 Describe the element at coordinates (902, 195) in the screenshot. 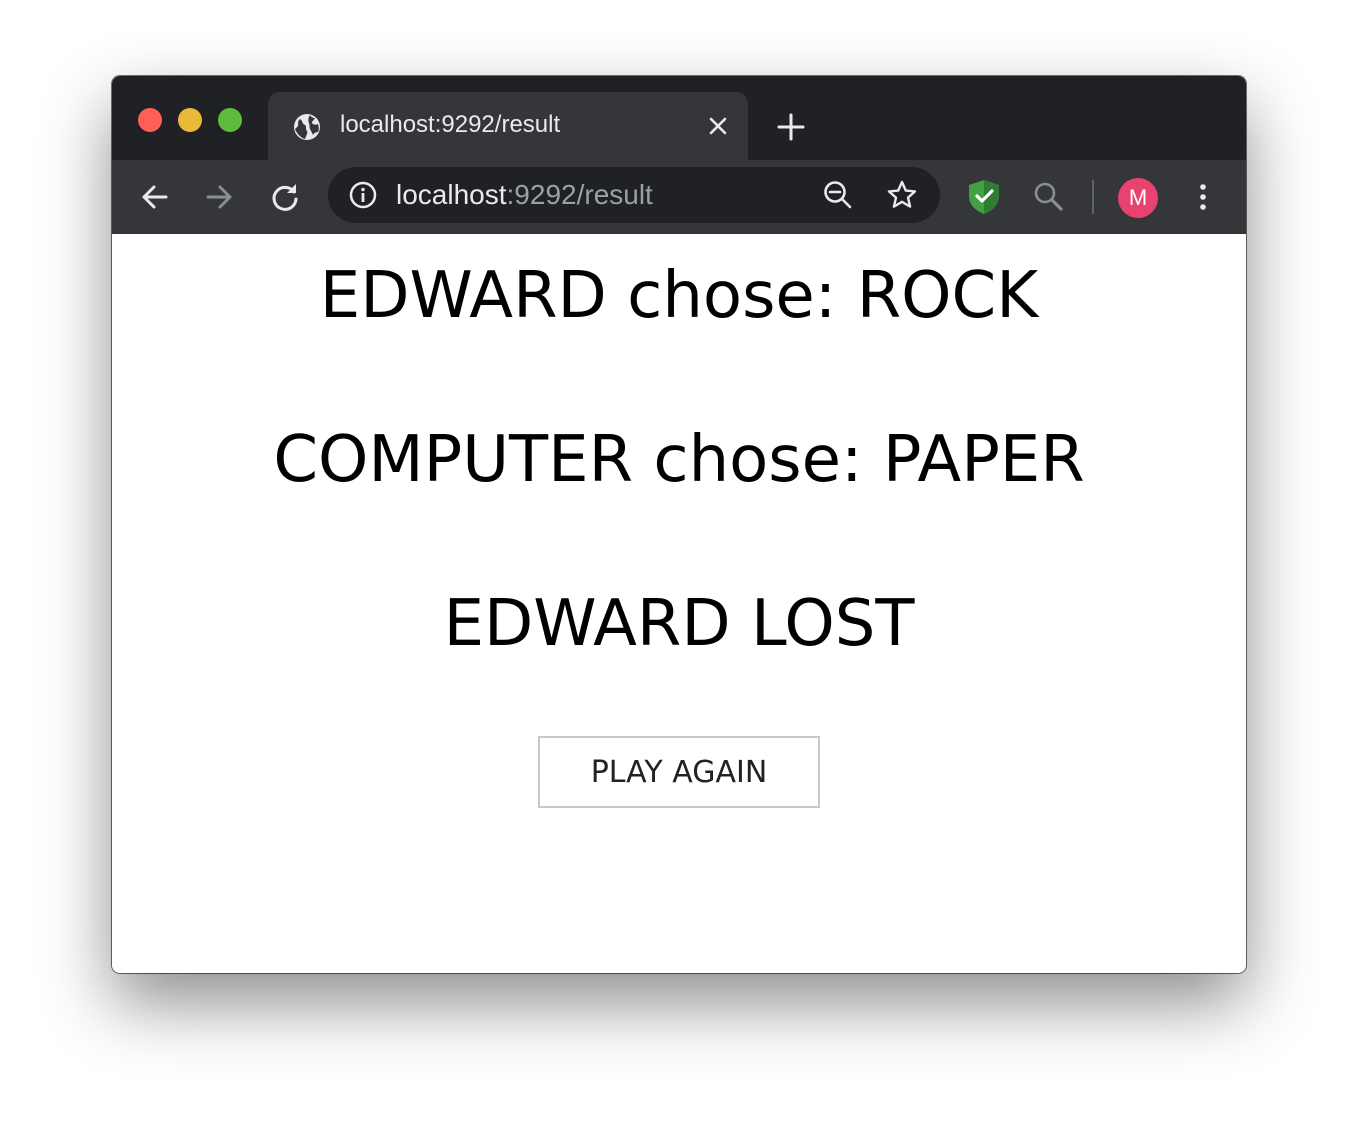

I see `star-icon` at that location.